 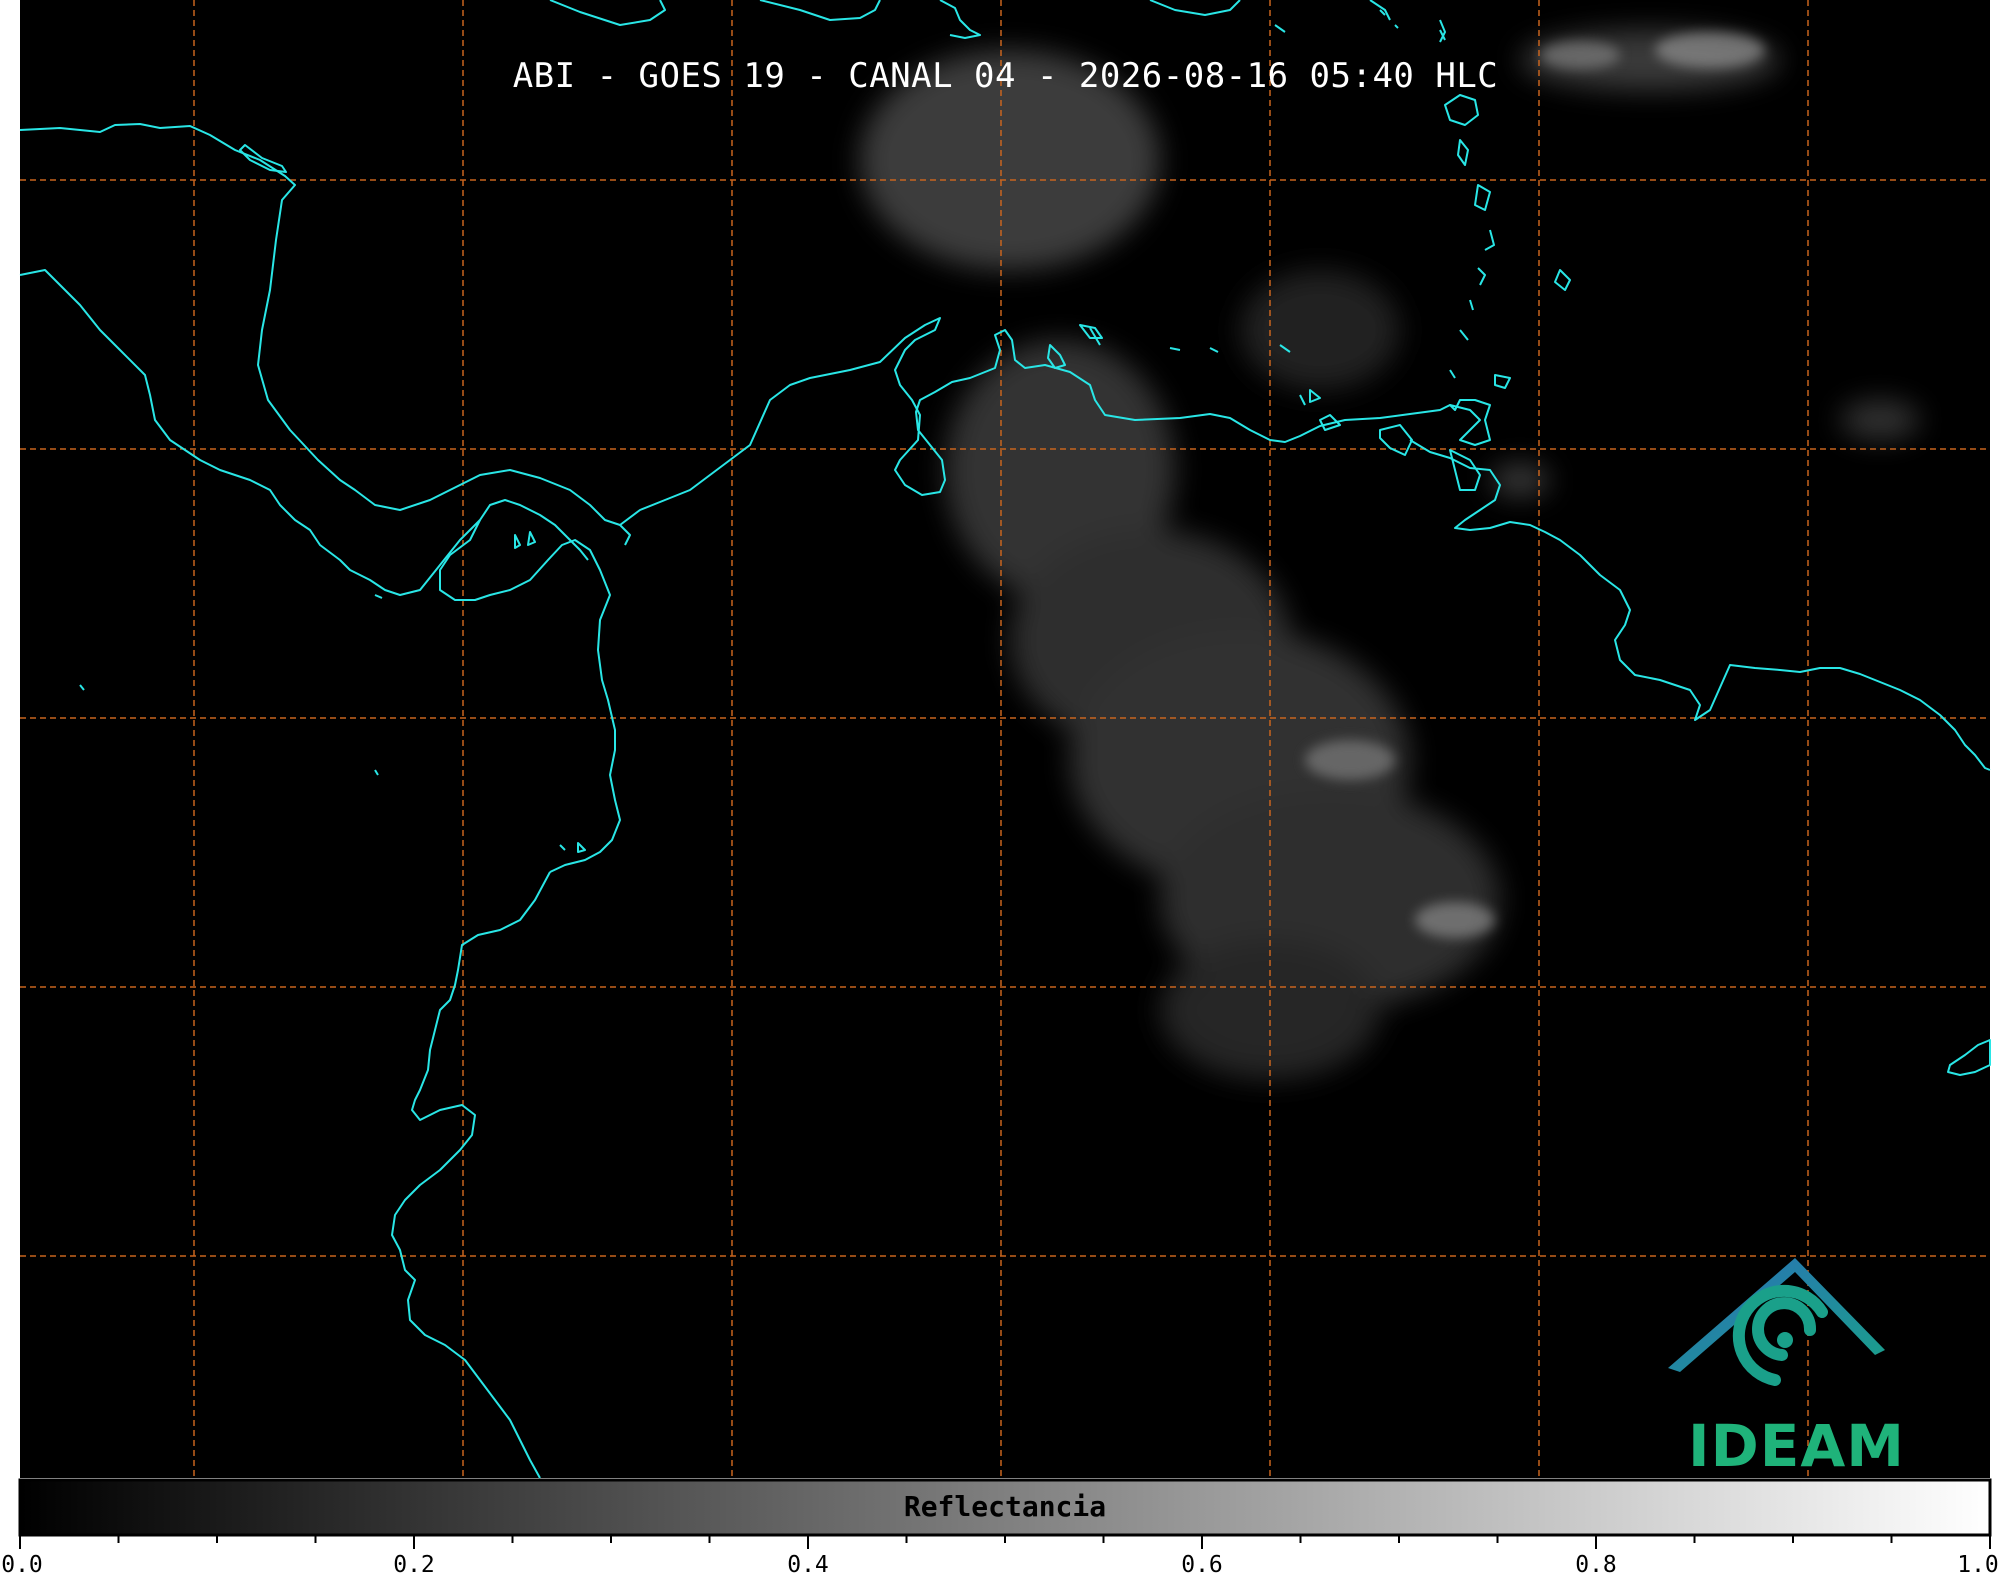 I want to click on colorbar-tick-label: 0.8, so click(x=1596, y=1565).